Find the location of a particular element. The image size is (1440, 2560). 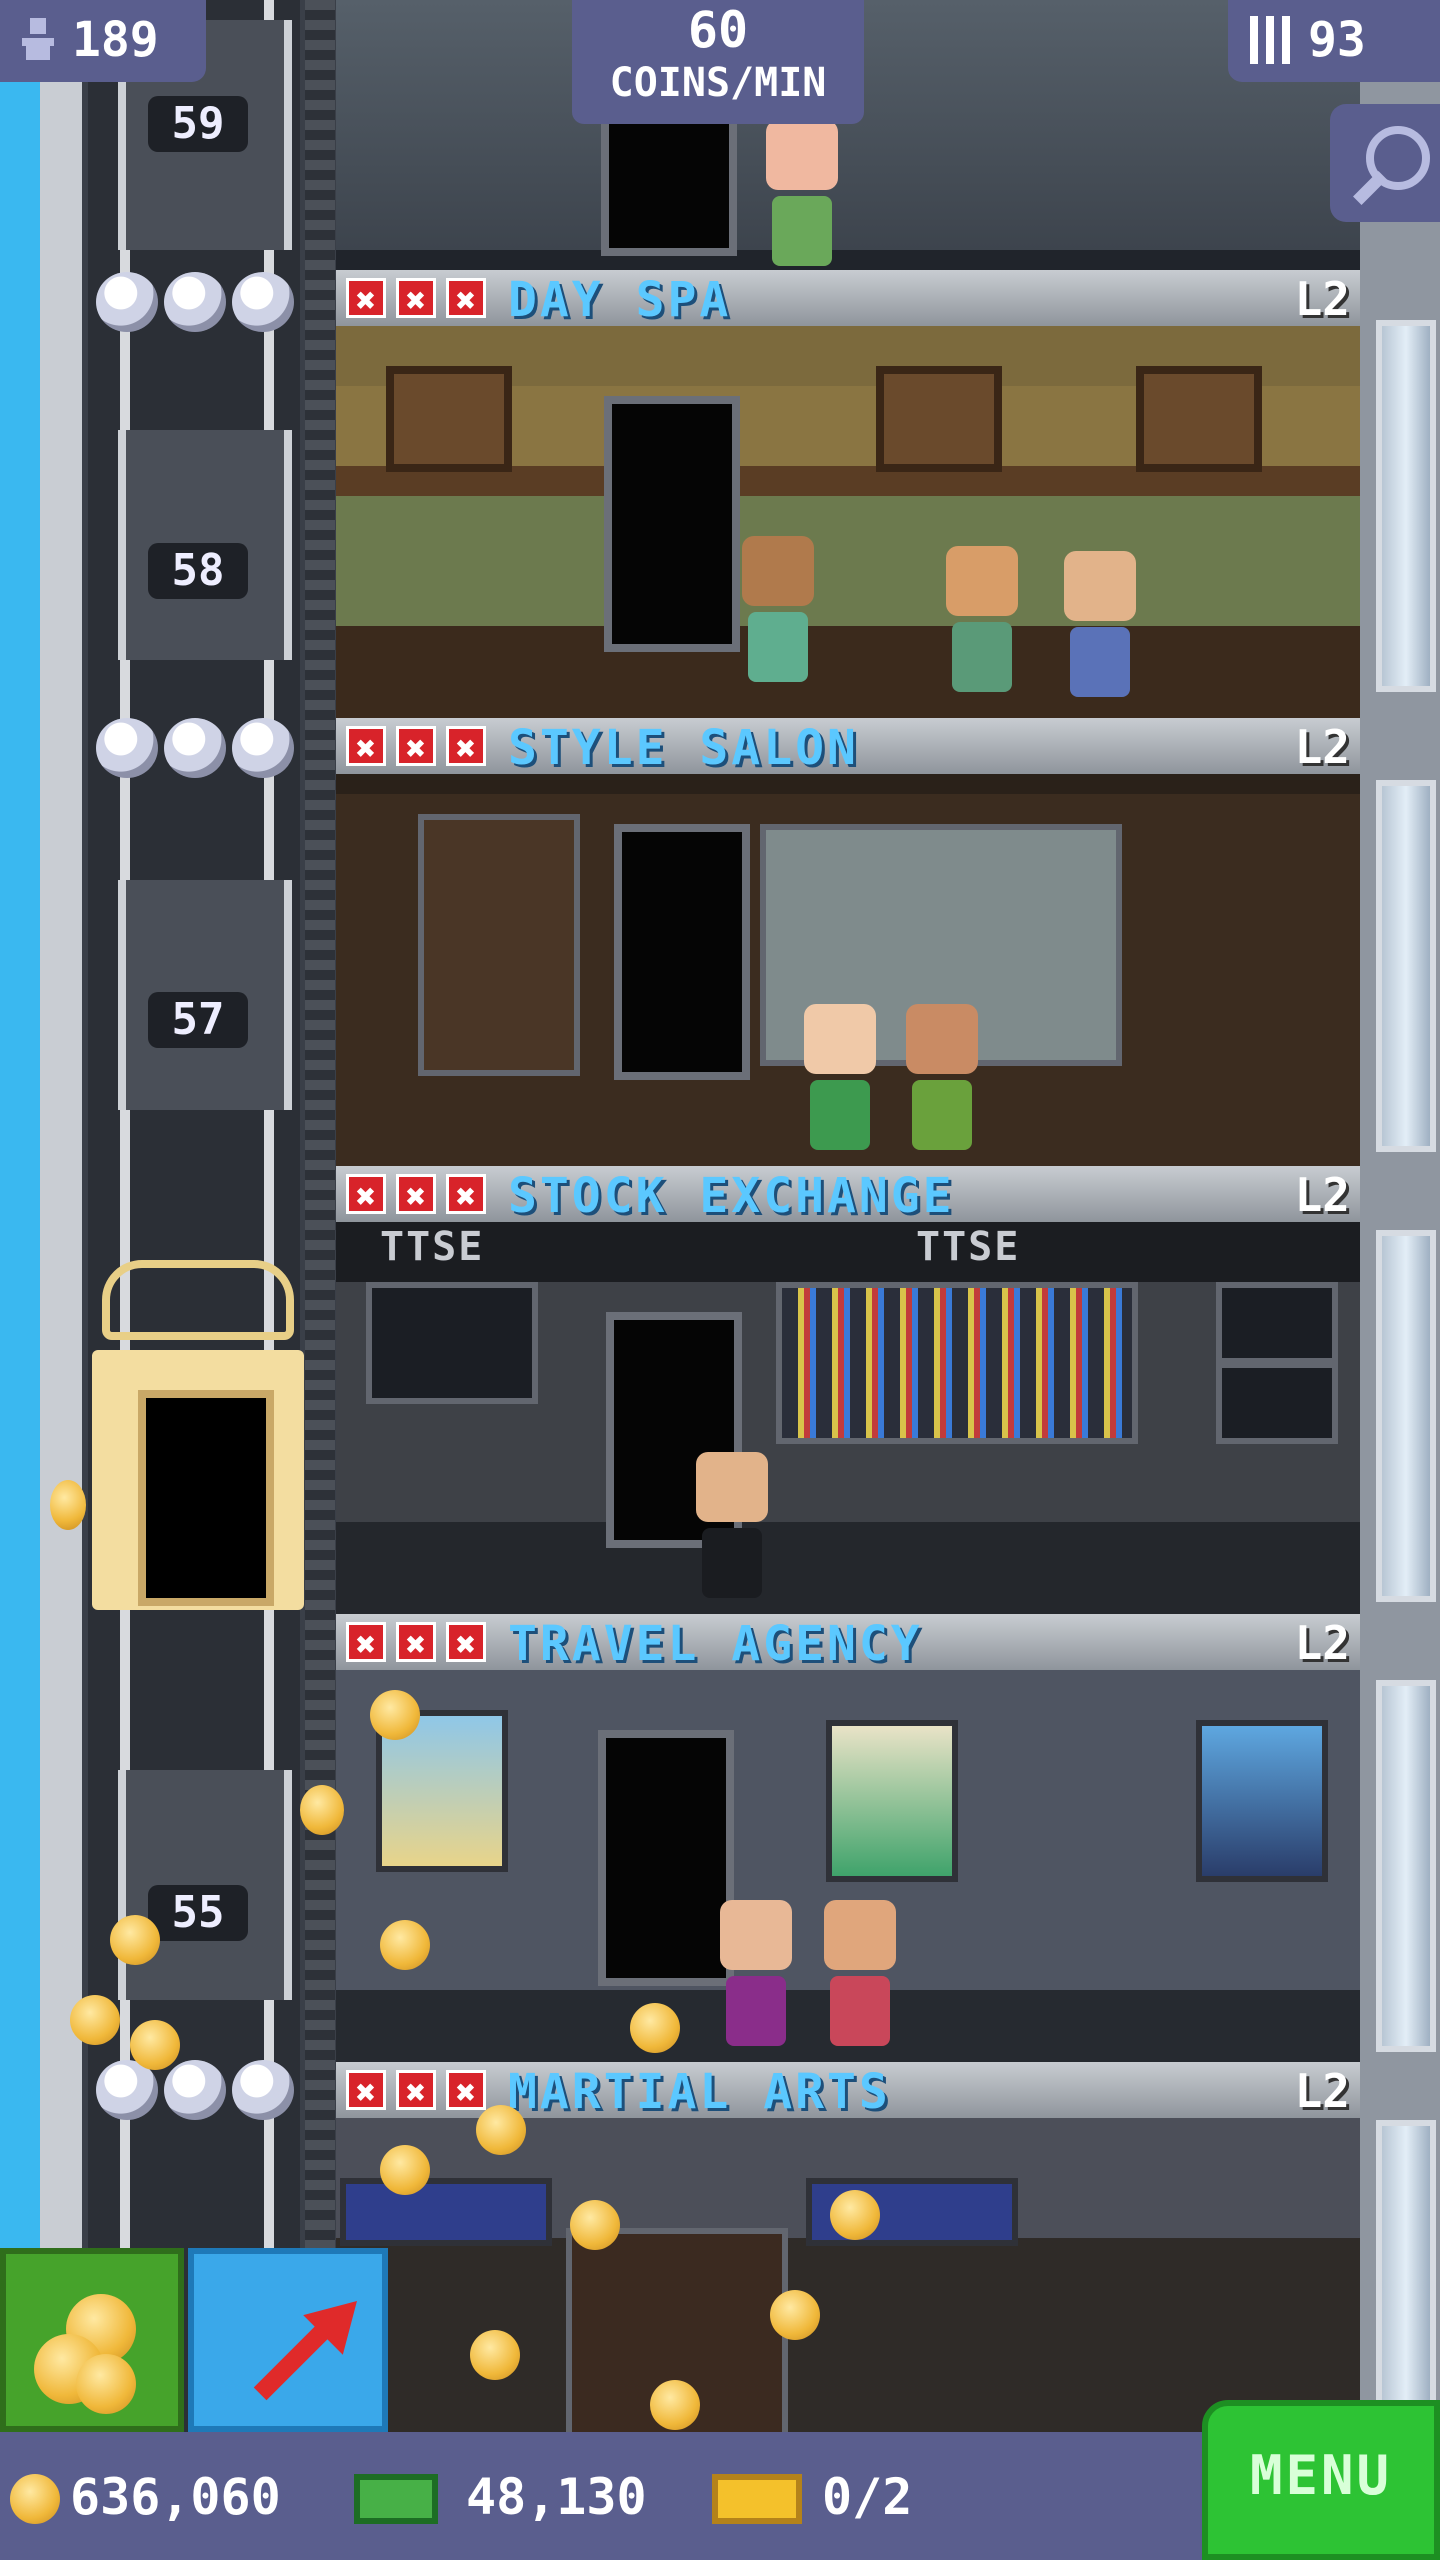

room-stock-exchange: ✖ ✖ ✖ STOCK EXCHANGE L2 TTSE TTSE is located at coordinates (848, 1391).